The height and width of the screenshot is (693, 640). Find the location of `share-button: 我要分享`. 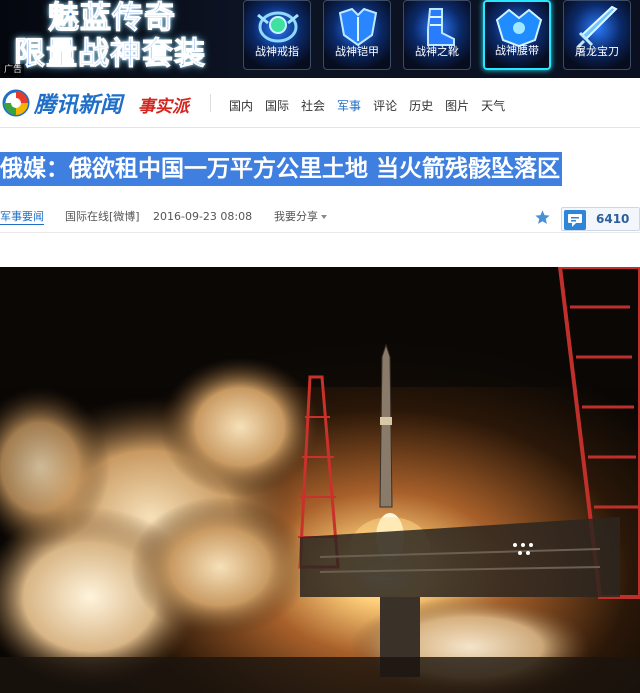

share-button: 我要分享 is located at coordinates (300, 217).